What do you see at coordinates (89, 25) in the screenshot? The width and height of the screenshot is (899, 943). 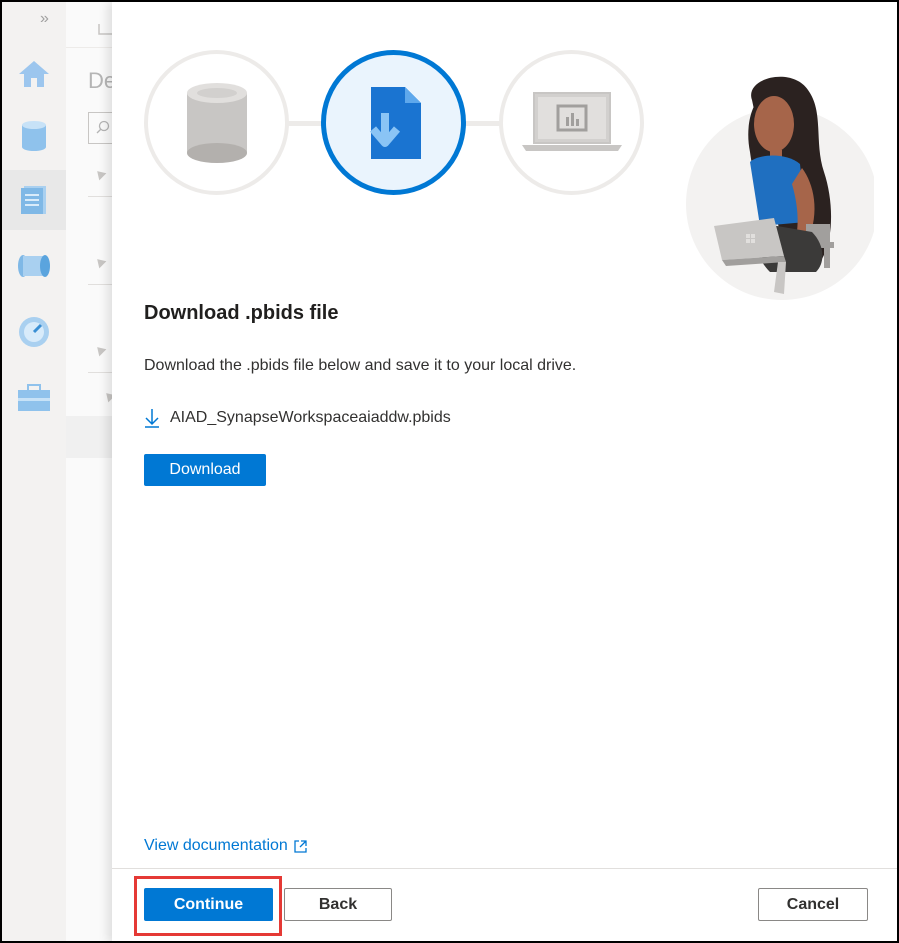 I see `background-toolbar` at bounding box center [89, 25].